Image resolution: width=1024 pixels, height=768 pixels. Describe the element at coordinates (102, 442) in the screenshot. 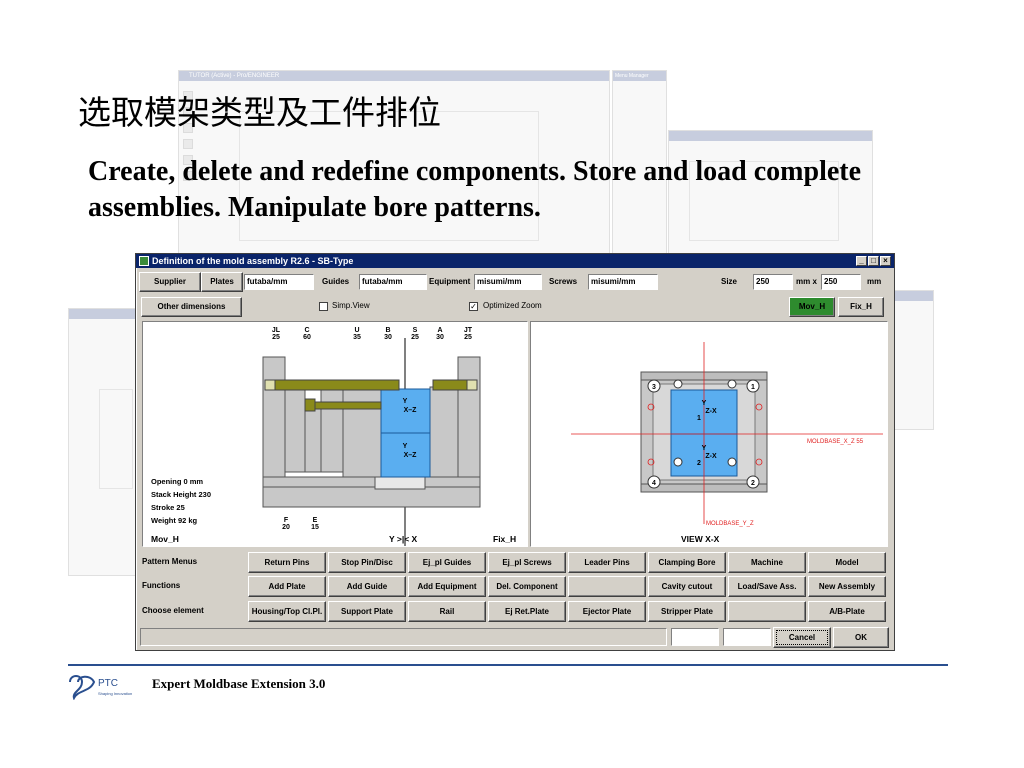

I see `background-window-left` at that location.